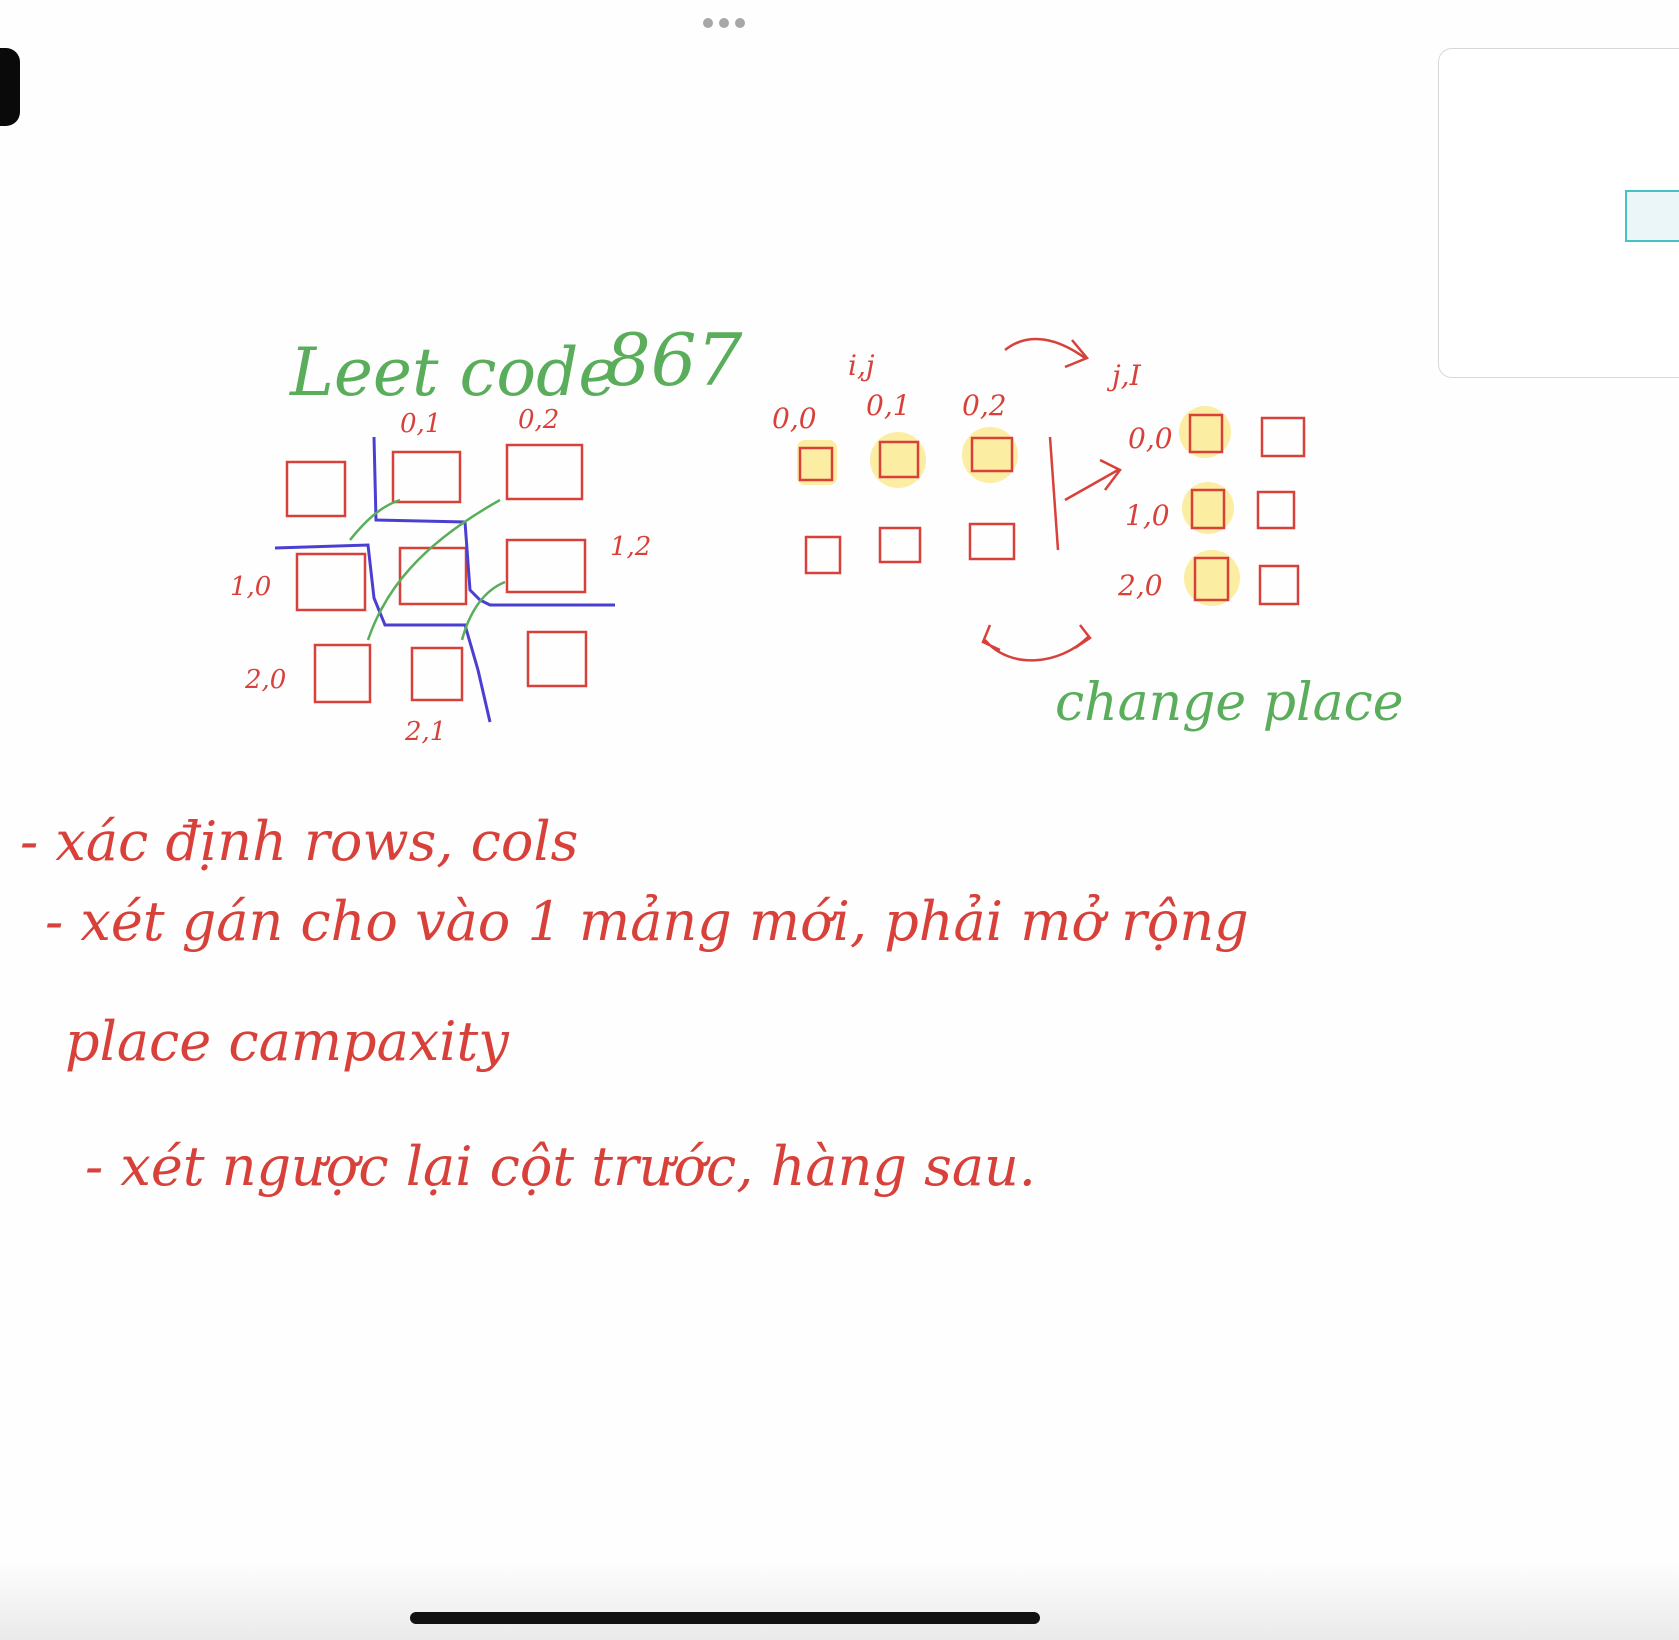 This screenshot has width=1679, height=1640. Describe the element at coordinates (299, 841) in the screenshot. I see `note-1: - xác định rows, cols` at that location.